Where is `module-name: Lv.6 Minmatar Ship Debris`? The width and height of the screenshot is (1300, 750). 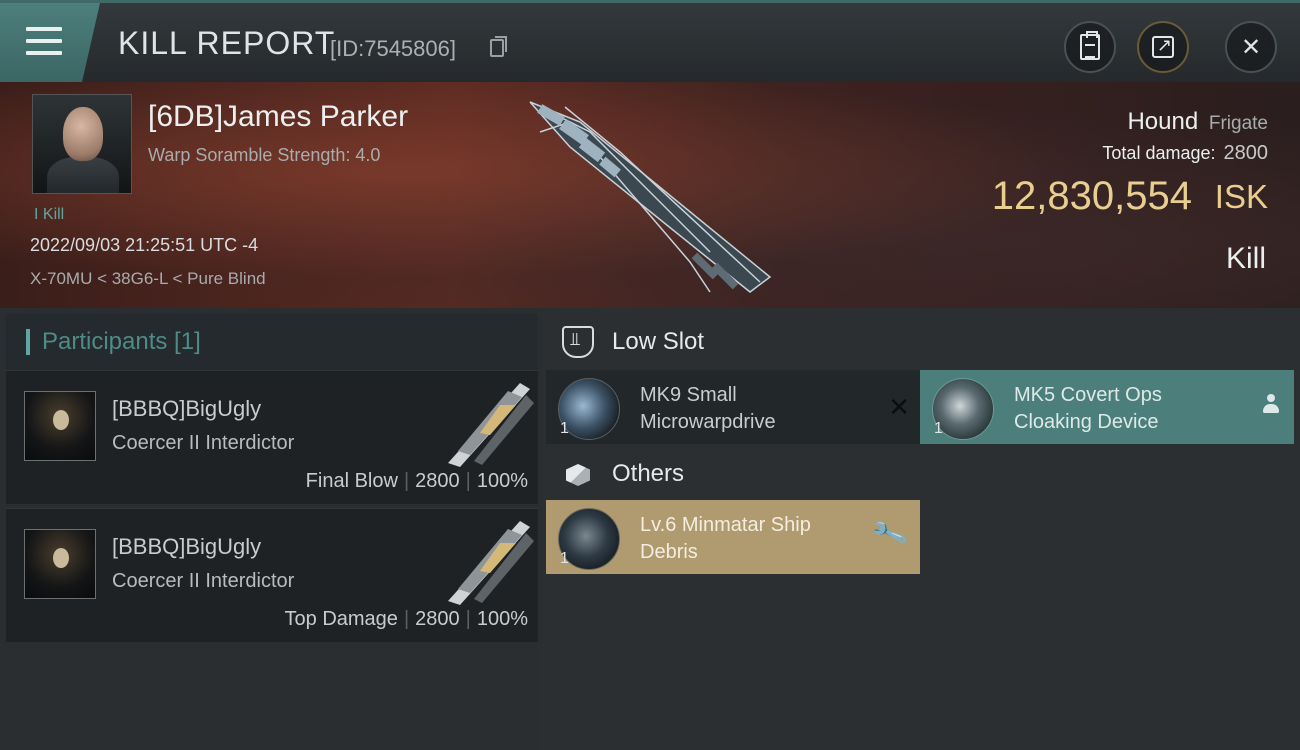 module-name: Lv.6 Minmatar Ship Debris is located at coordinates (725, 539).